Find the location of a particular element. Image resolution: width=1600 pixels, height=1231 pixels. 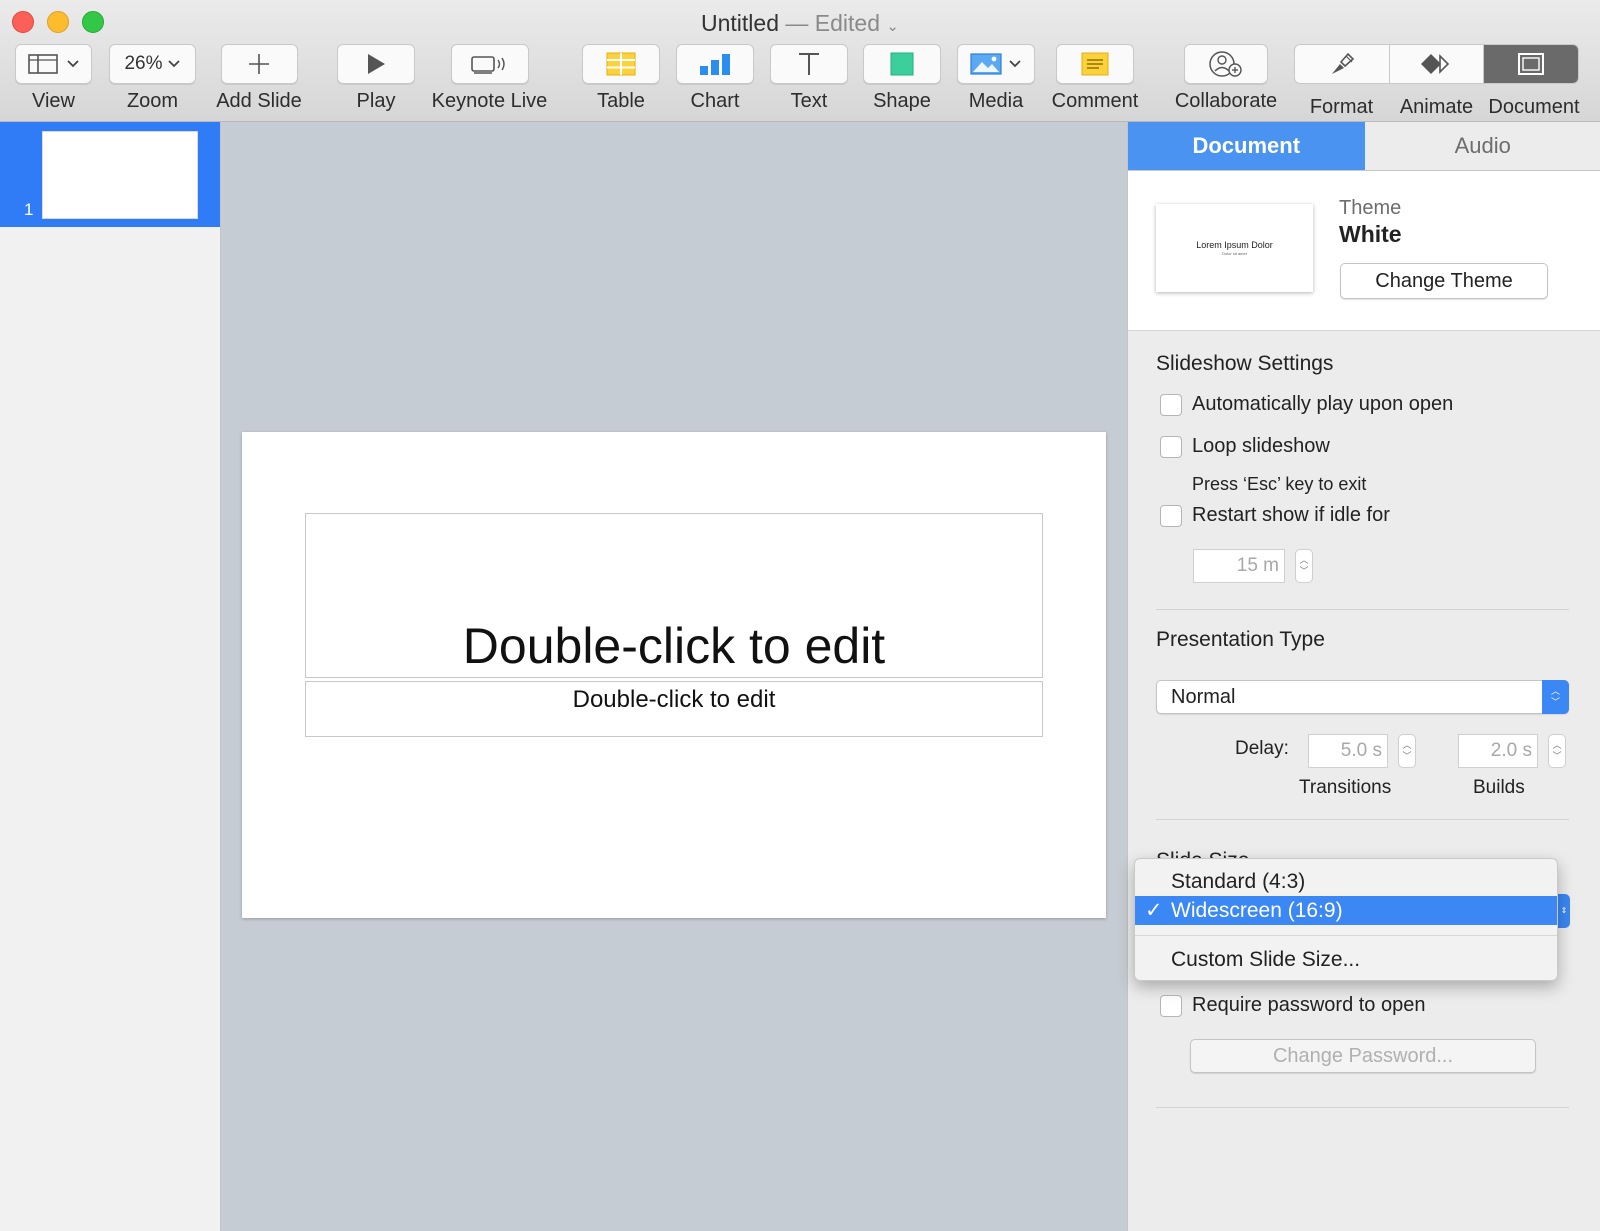

shape-icon is located at coordinates (902, 64).